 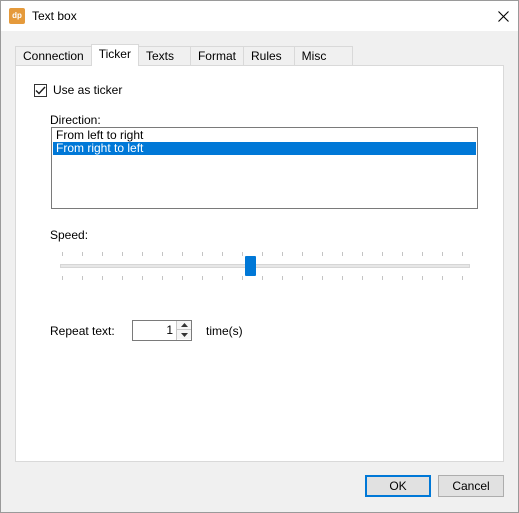 What do you see at coordinates (114, 55) in the screenshot?
I see `tab-ticker: Ticker` at bounding box center [114, 55].